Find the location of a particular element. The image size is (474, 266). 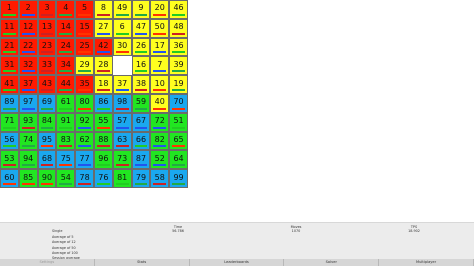

puzzle-tile: 15 is located at coordinates (84, 28).